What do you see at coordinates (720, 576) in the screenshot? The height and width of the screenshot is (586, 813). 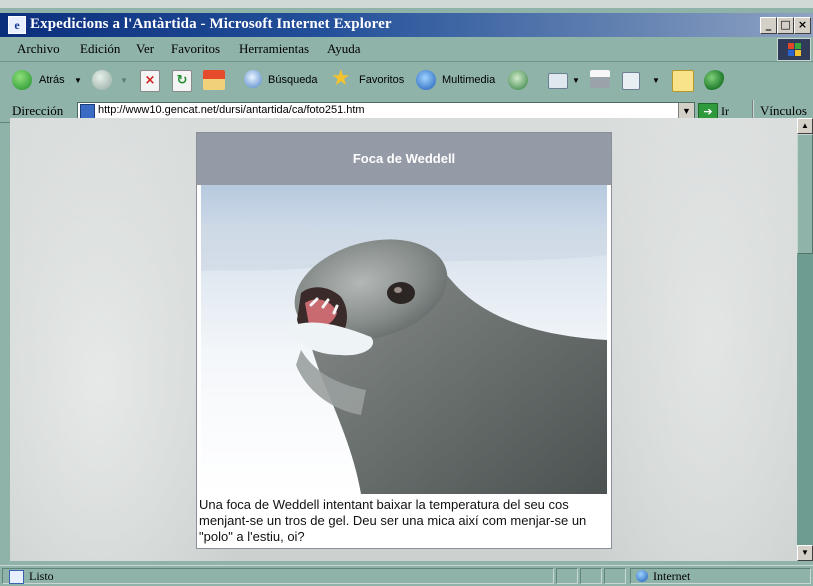 I see `status-zone-cell: Internet` at bounding box center [720, 576].